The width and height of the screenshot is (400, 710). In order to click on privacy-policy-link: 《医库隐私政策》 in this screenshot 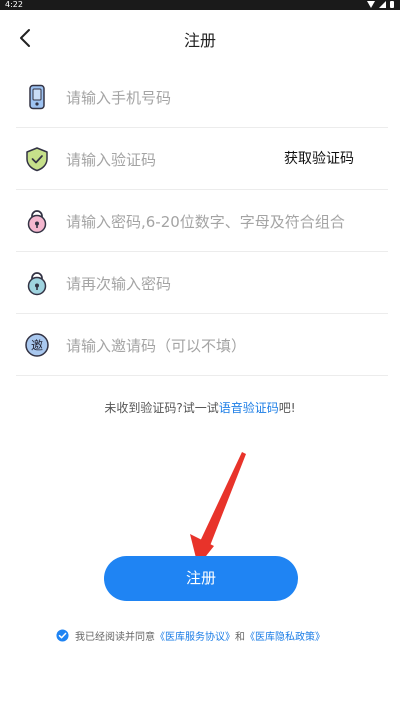, I will do `click(285, 635)`.